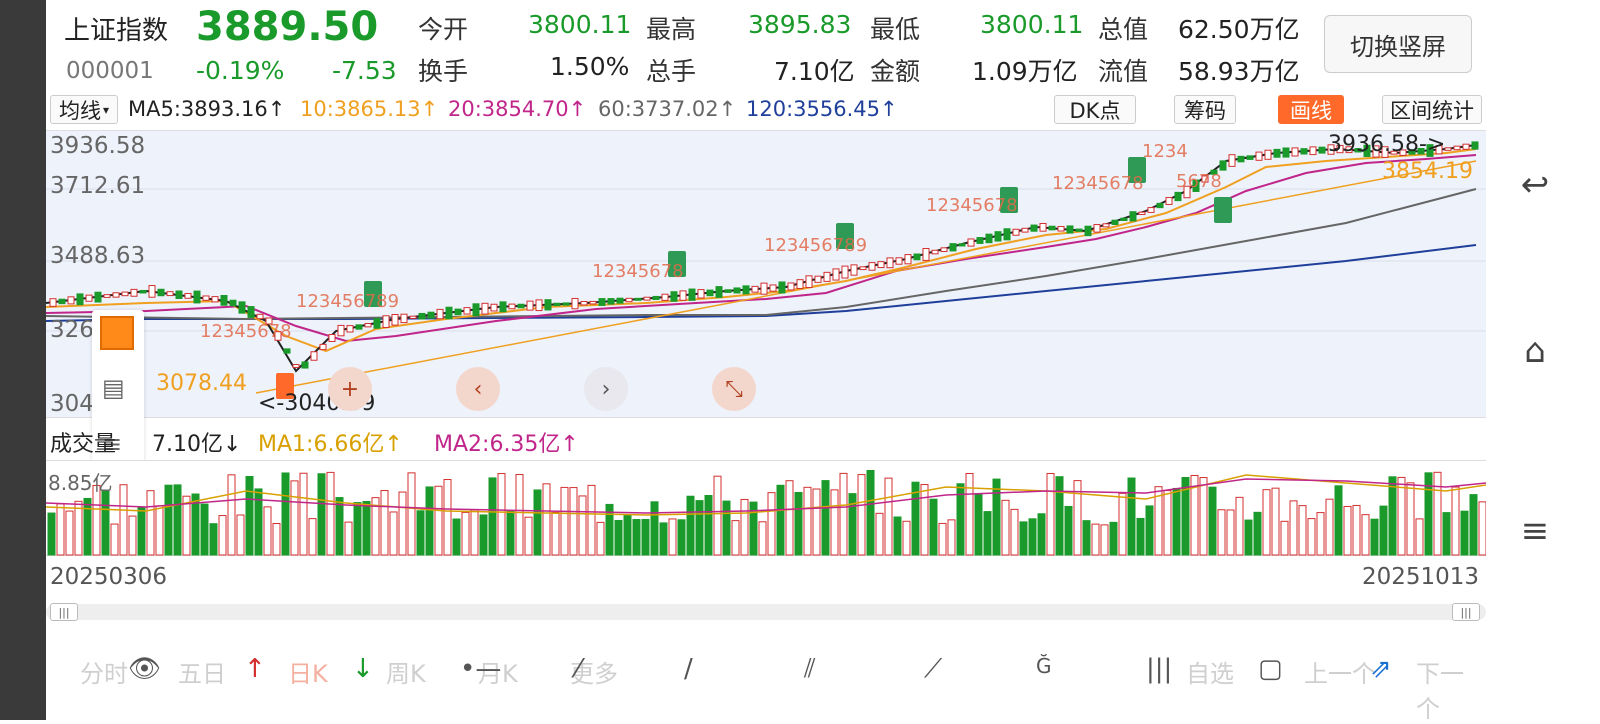 The height and width of the screenshot is (724, 1600). Describe the element at coordinates (1421, 577) in the screenshot. I see `end-date: 20251013` at that location.